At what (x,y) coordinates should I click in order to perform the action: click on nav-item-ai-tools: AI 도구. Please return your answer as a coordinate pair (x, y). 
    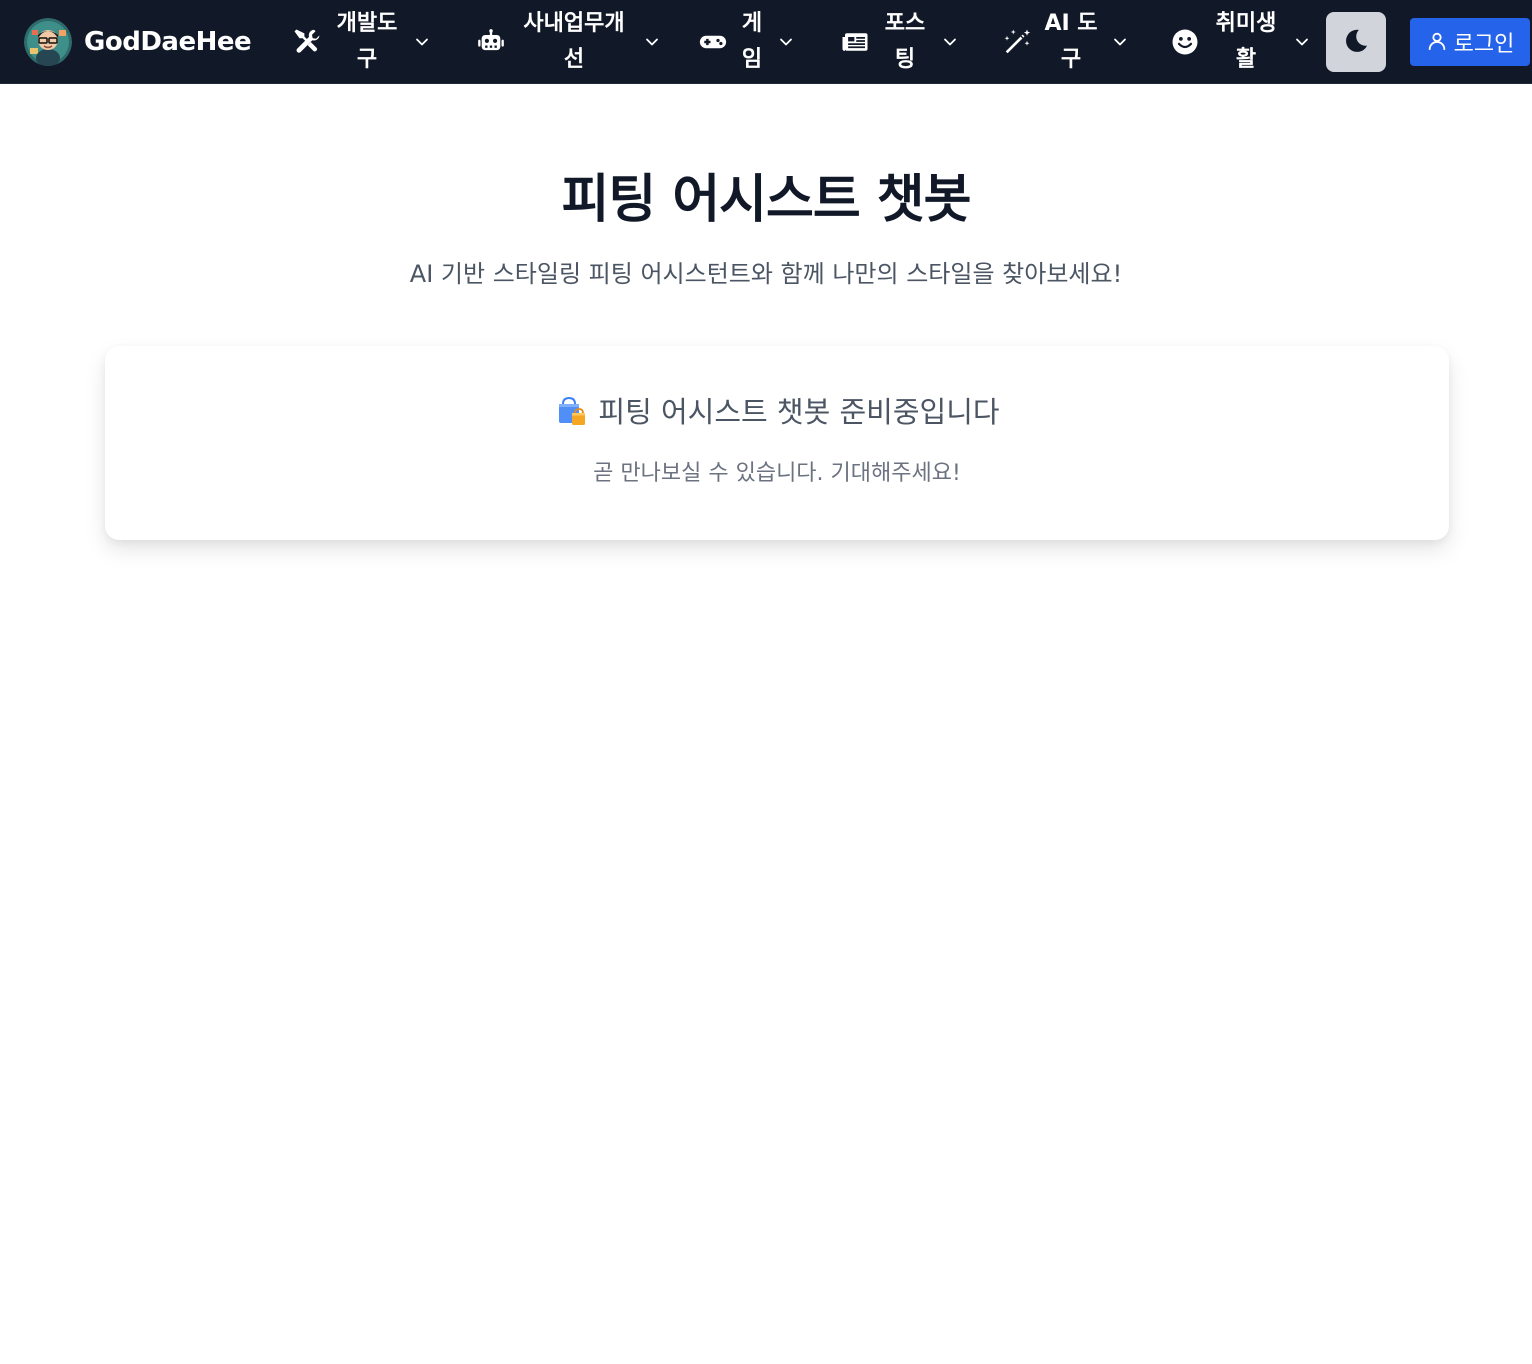
    Looking at the image, I should click on (1065, 42).